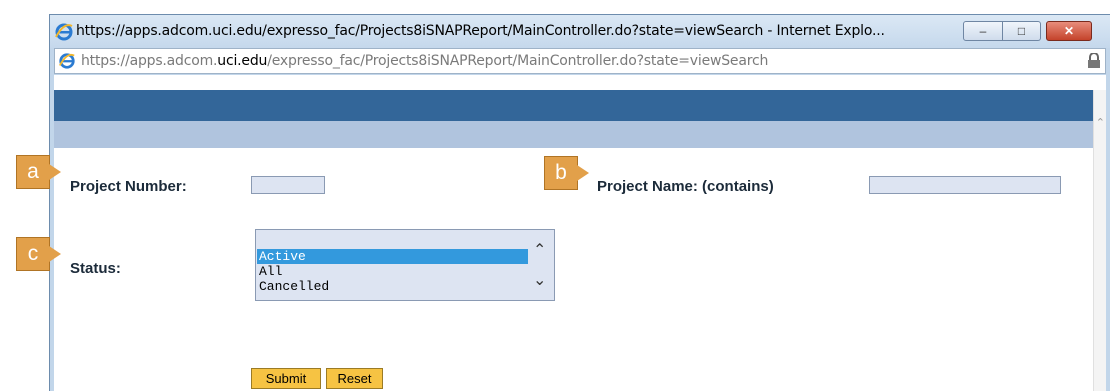 Image resolution: width=1110 pixels, height=391 pixels. What do you see at coordinates (149, 61) in the screenshot?
I see `url-prefix: https://apps.adcom.` at bounding box center [149, 61].